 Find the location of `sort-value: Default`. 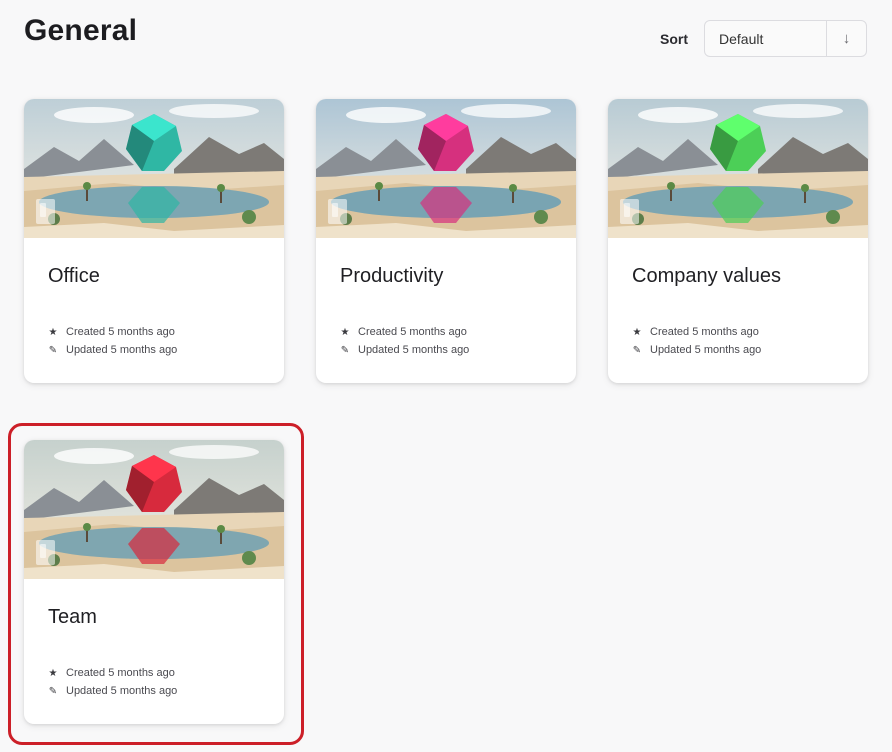

sort-value: Default is located at coordinates (765, 38).